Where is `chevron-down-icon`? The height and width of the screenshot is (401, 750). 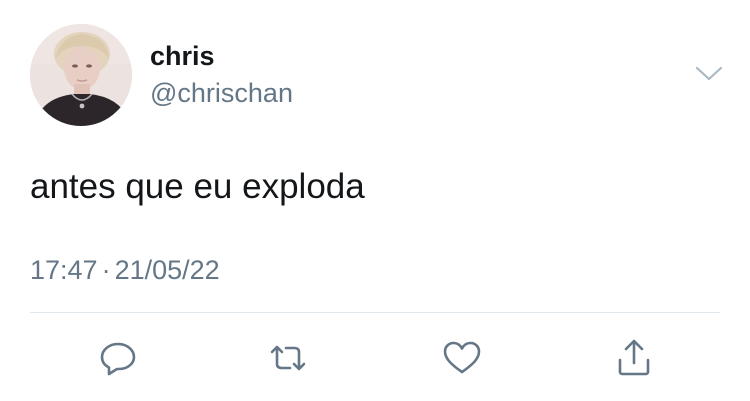 chevron-down-icon is located at coordinates (709, 73).